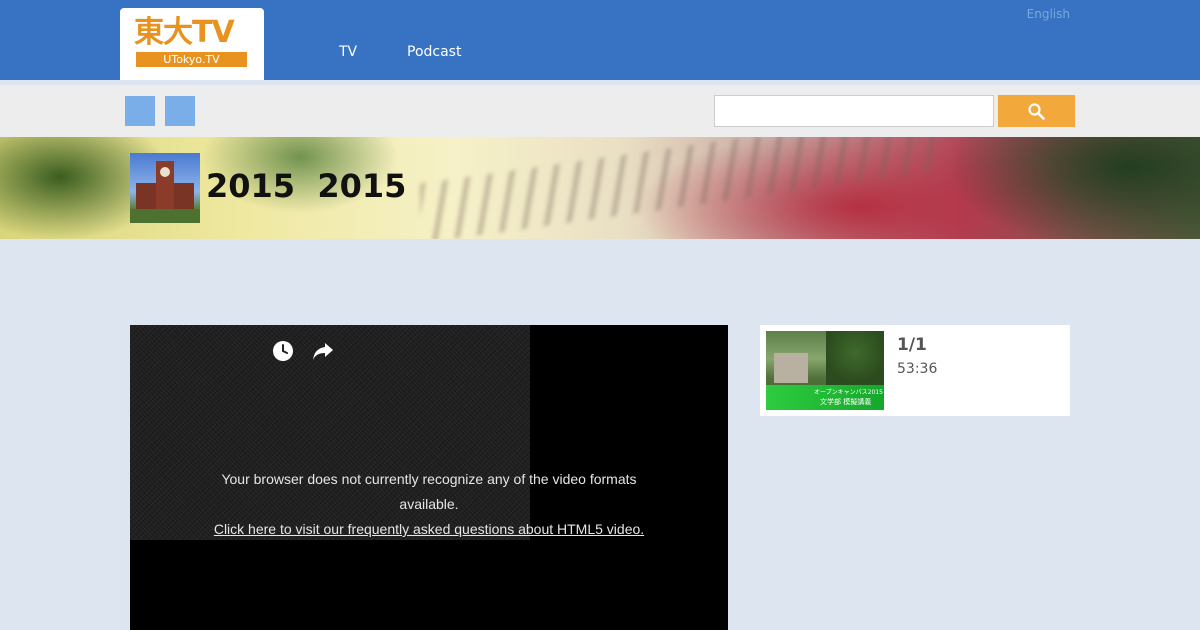  What do you see at coordinates (165, 216) in the screenshot?
I see `lawn` at bounding box center [165, 216].